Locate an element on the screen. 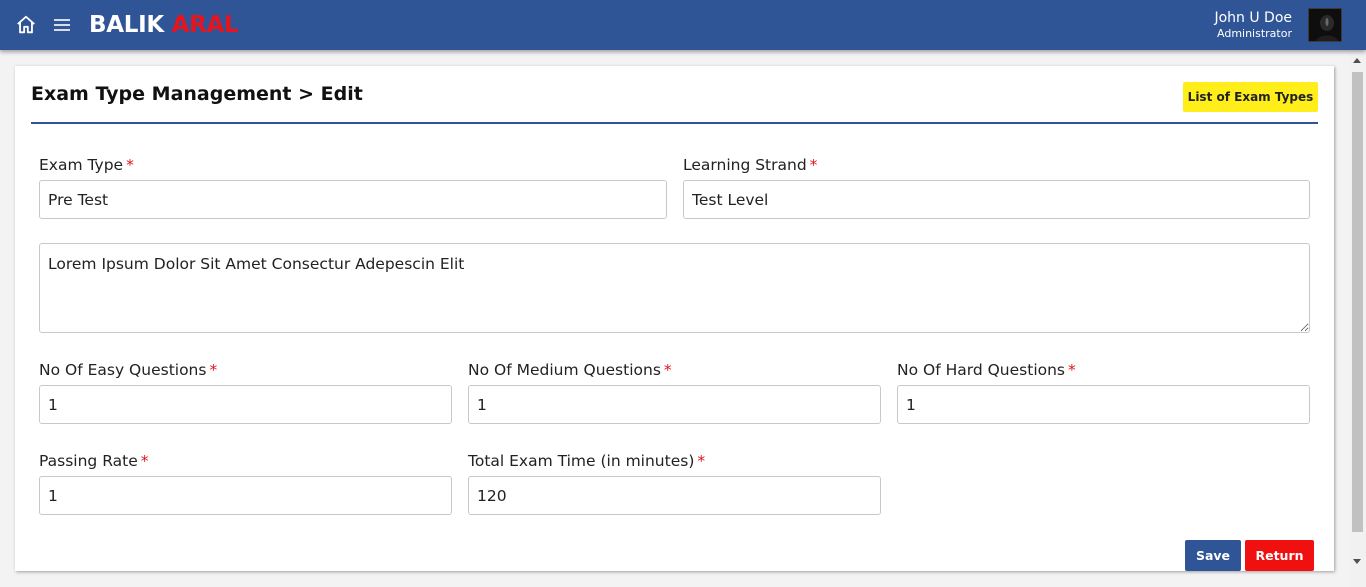  scroll-down-arrow-icon is located at coordinates (1357, 561).